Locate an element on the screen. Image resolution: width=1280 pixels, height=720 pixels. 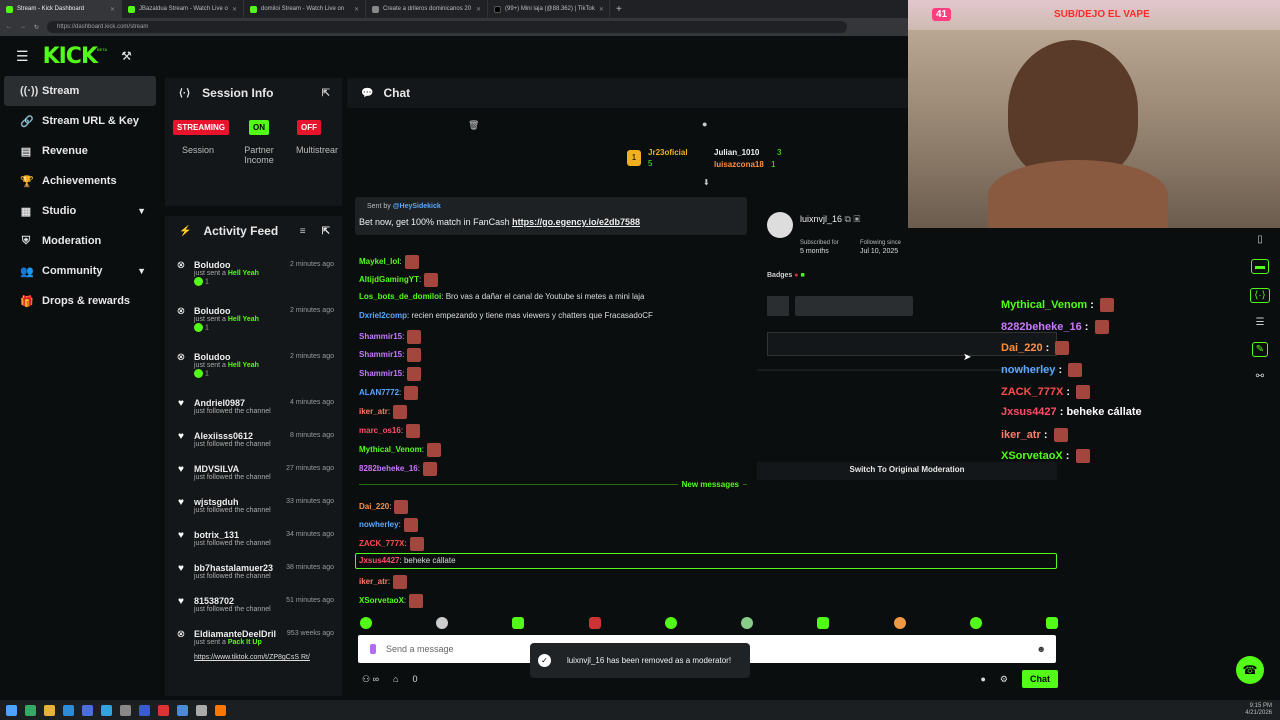
chat-username: Dxriel2comp is located at coordinates (383, 315).